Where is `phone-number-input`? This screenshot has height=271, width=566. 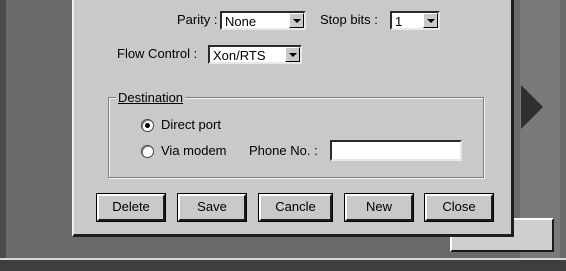
phone-number-input is located at coordinates (396, 150).